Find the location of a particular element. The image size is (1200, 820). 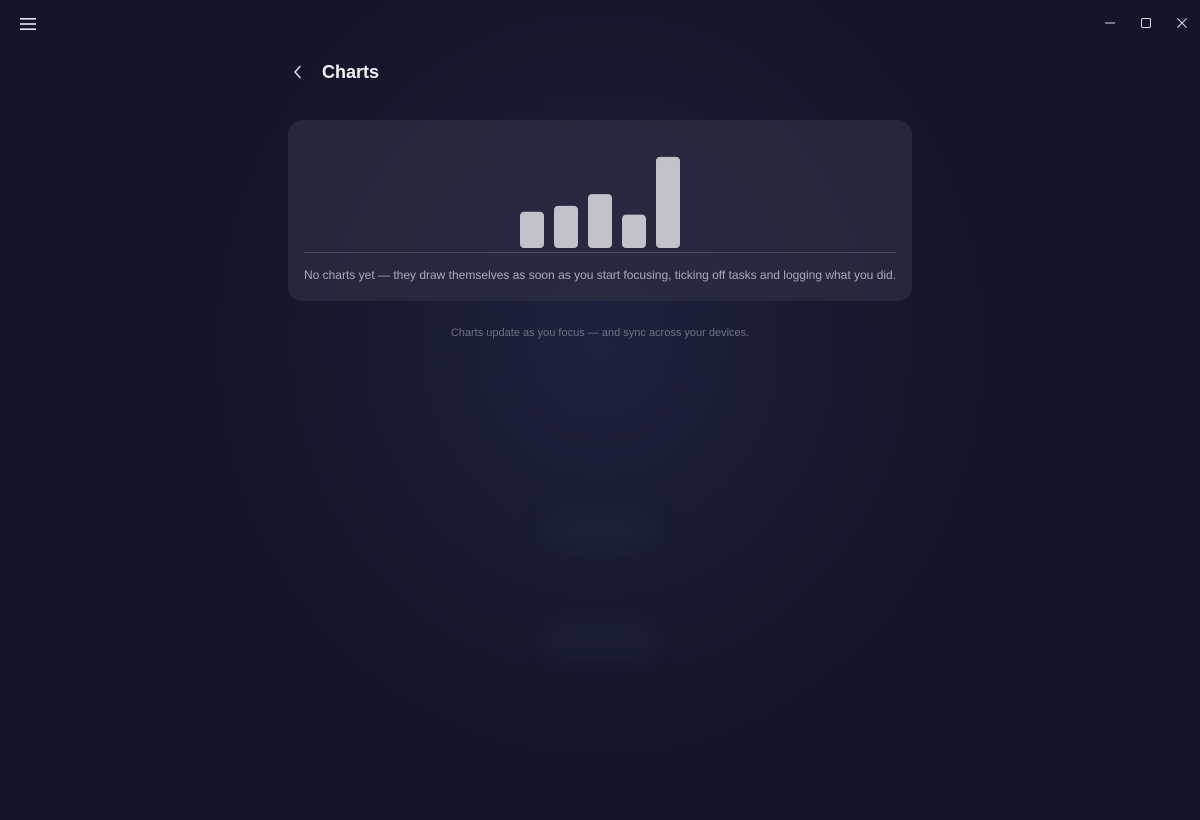

close-icon is located at coordinates (1182, 23).